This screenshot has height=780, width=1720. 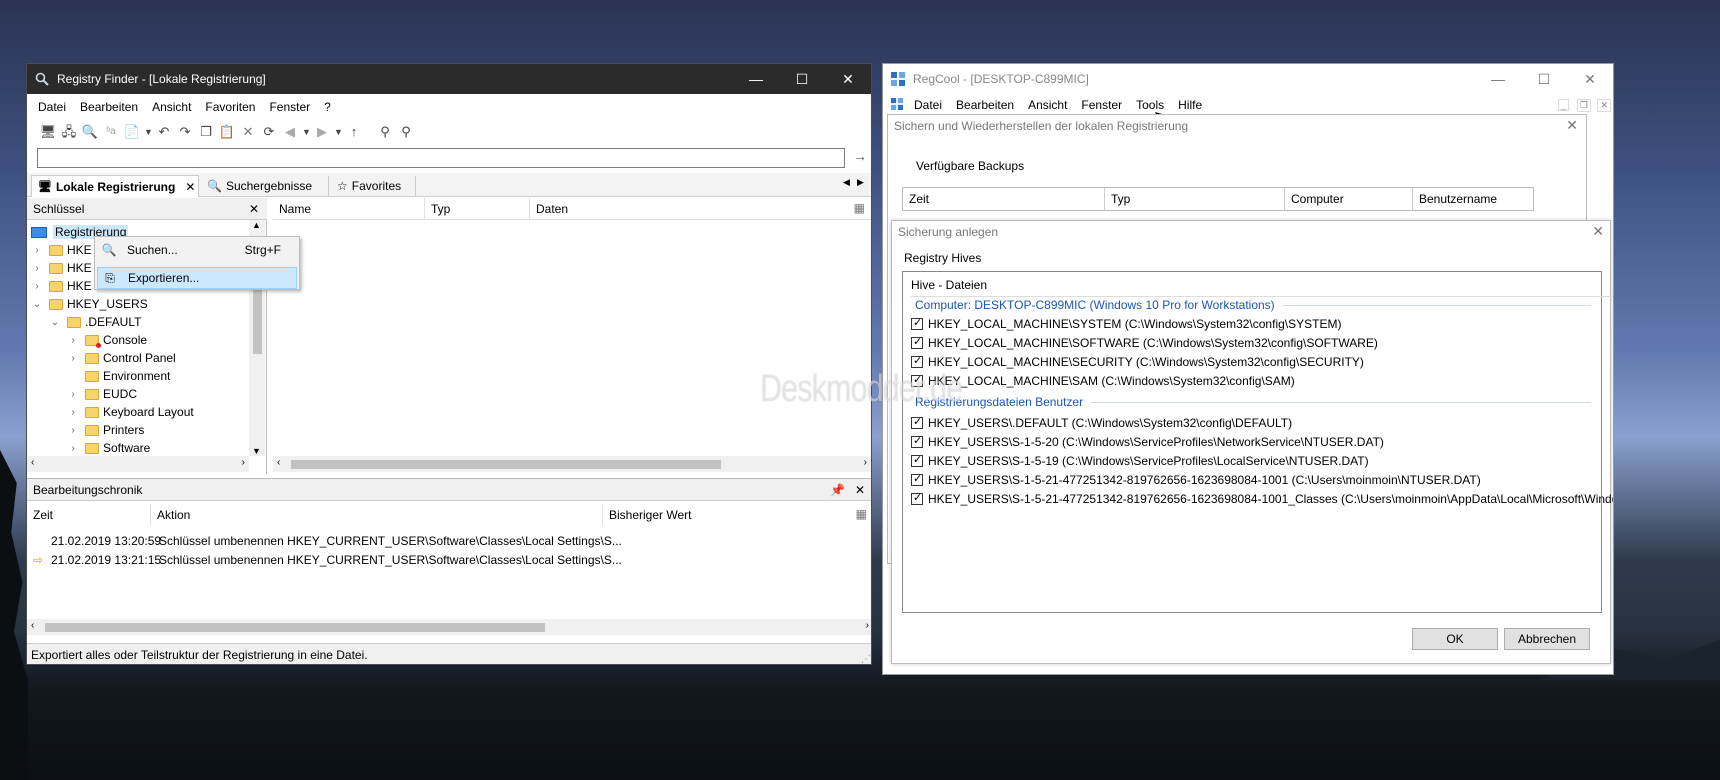 I want to click on menu-help: ?, so click(x=327, y=107).